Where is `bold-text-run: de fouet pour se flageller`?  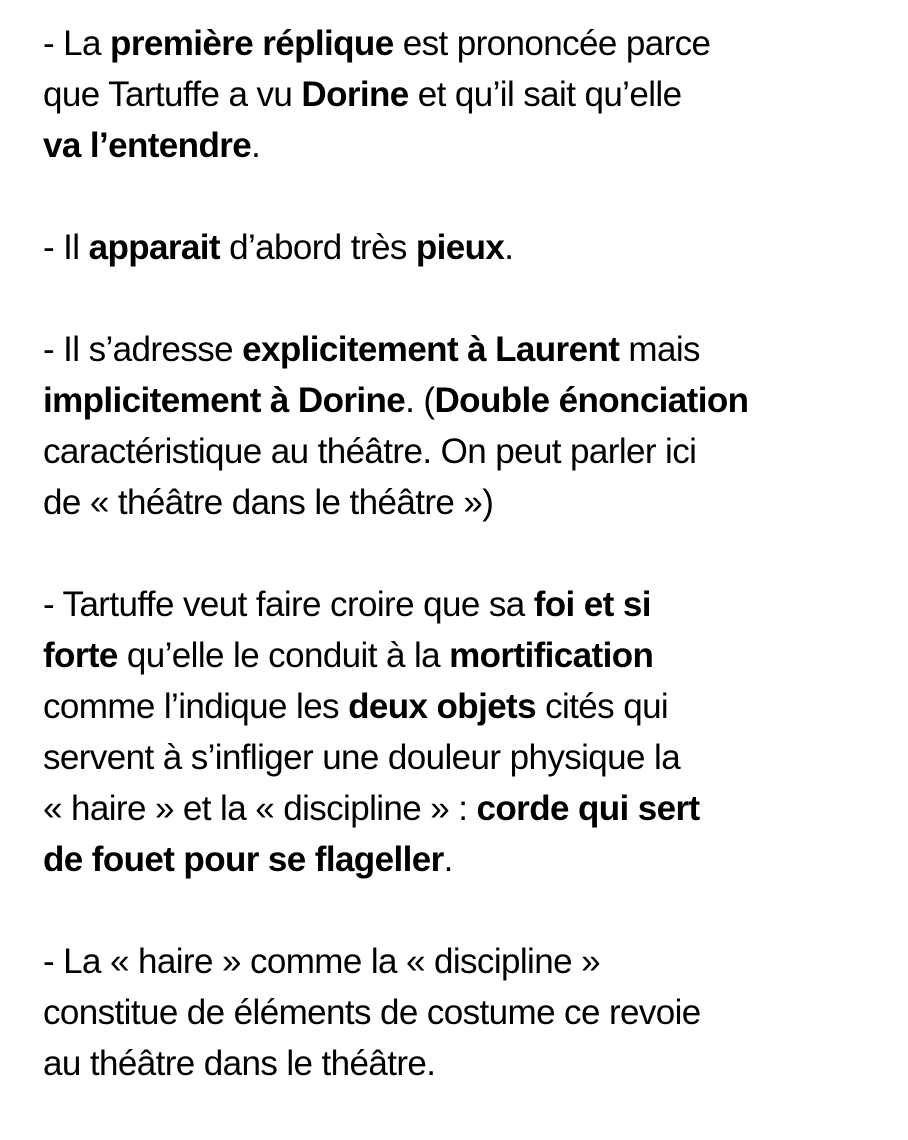 bold-text-run: de fouet pour se flageller is located at coordinates (243, 859).